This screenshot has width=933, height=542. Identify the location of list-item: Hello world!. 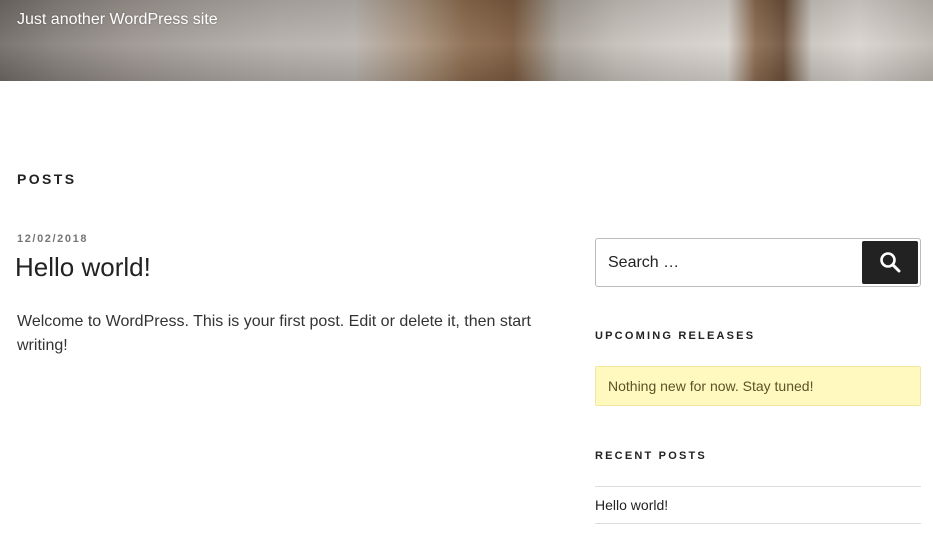
(758, 505).